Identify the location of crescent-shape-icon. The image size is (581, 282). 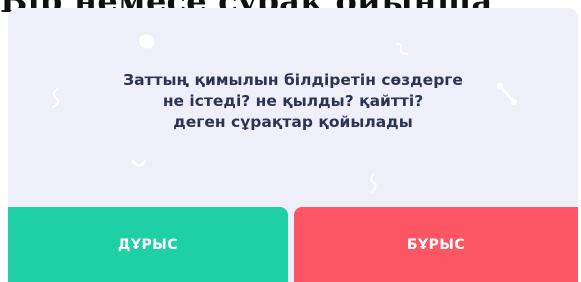
(139, 163).